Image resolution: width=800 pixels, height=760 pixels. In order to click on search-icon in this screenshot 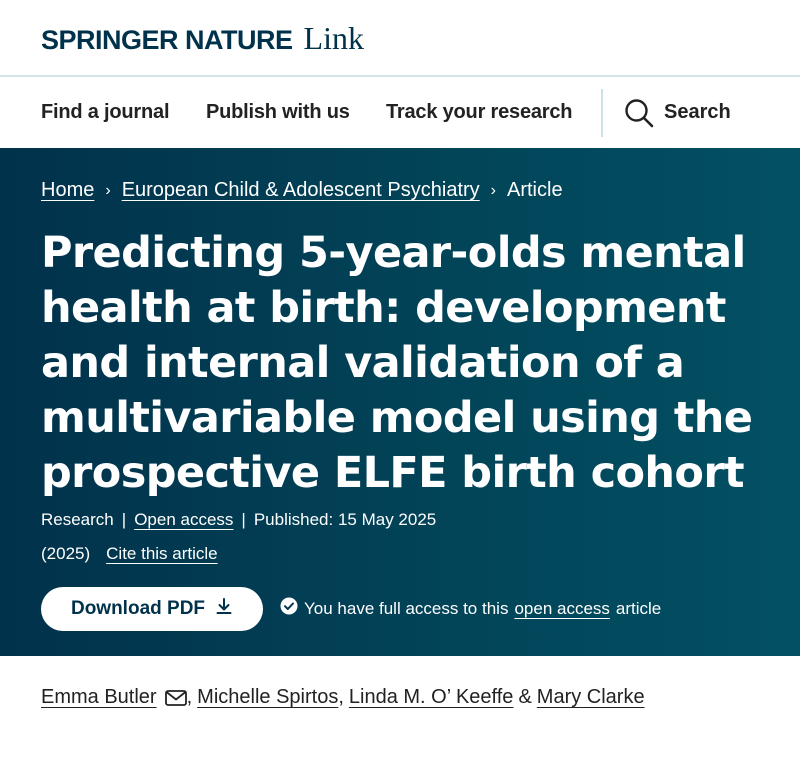, I will do `click(639, 113)`.